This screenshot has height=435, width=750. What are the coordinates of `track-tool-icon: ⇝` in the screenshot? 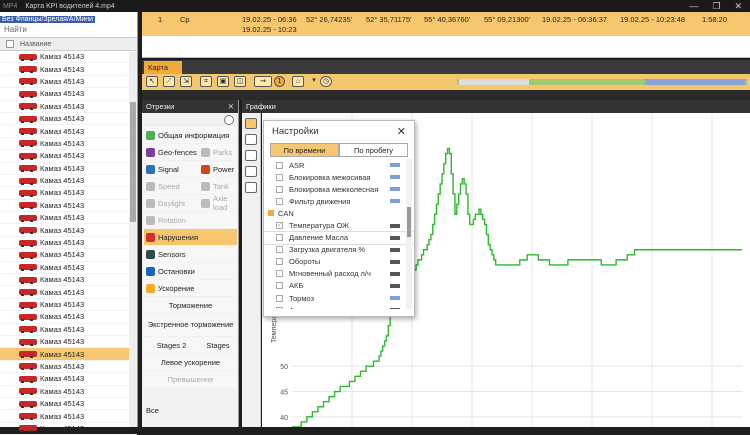 It's located at (263, 81).